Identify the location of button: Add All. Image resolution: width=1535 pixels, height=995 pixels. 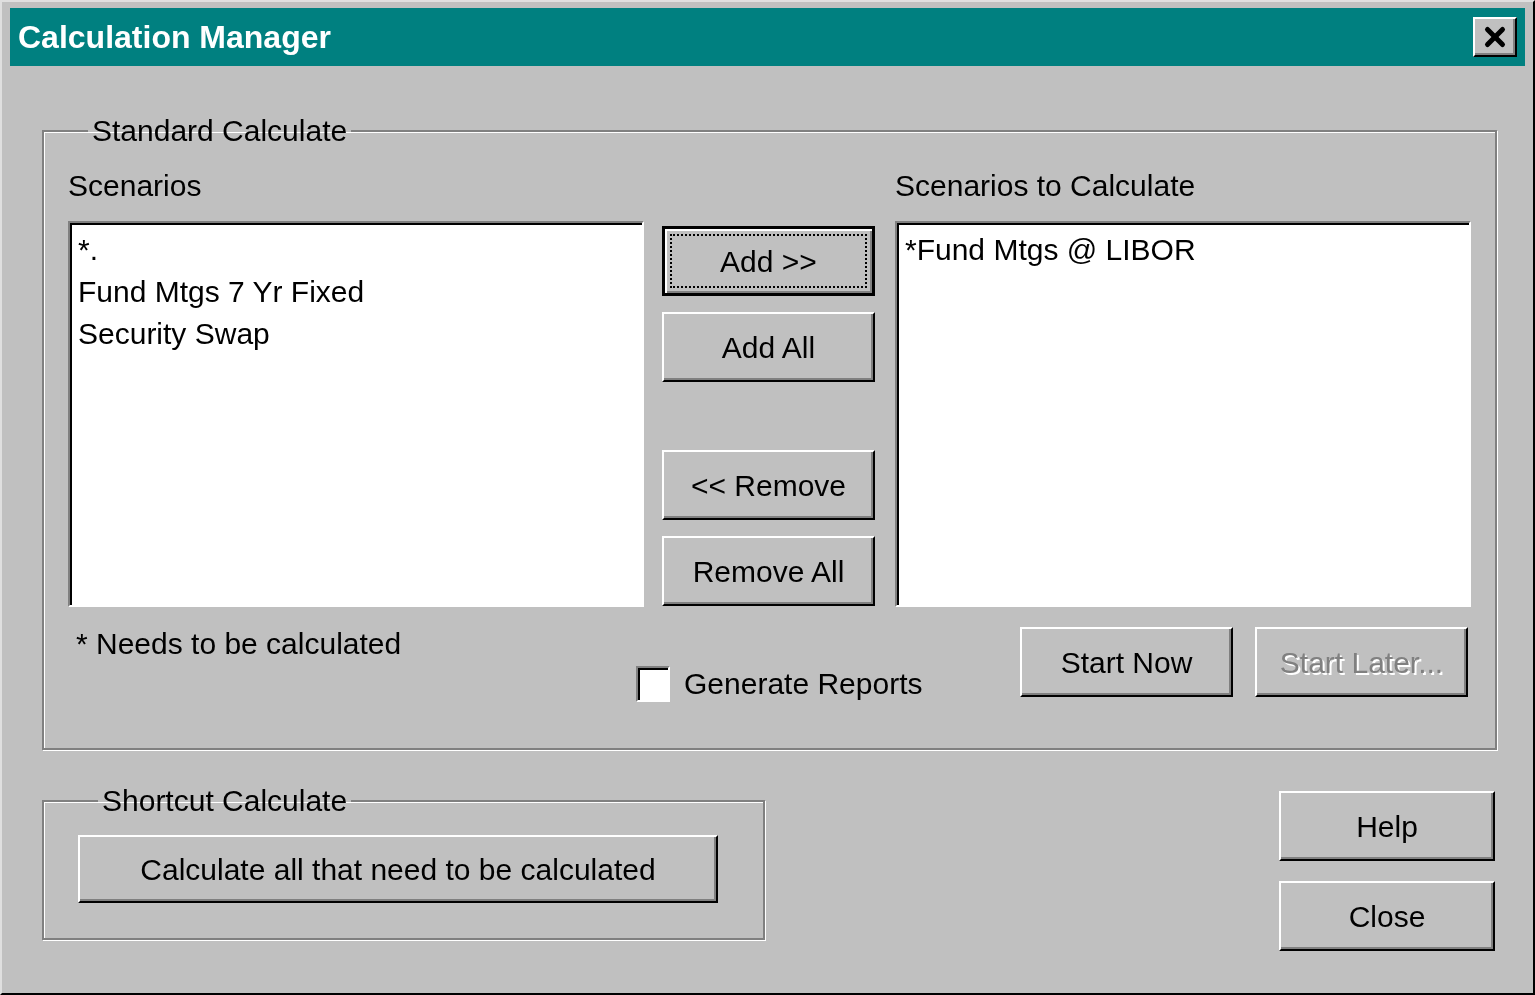
(768, 347).